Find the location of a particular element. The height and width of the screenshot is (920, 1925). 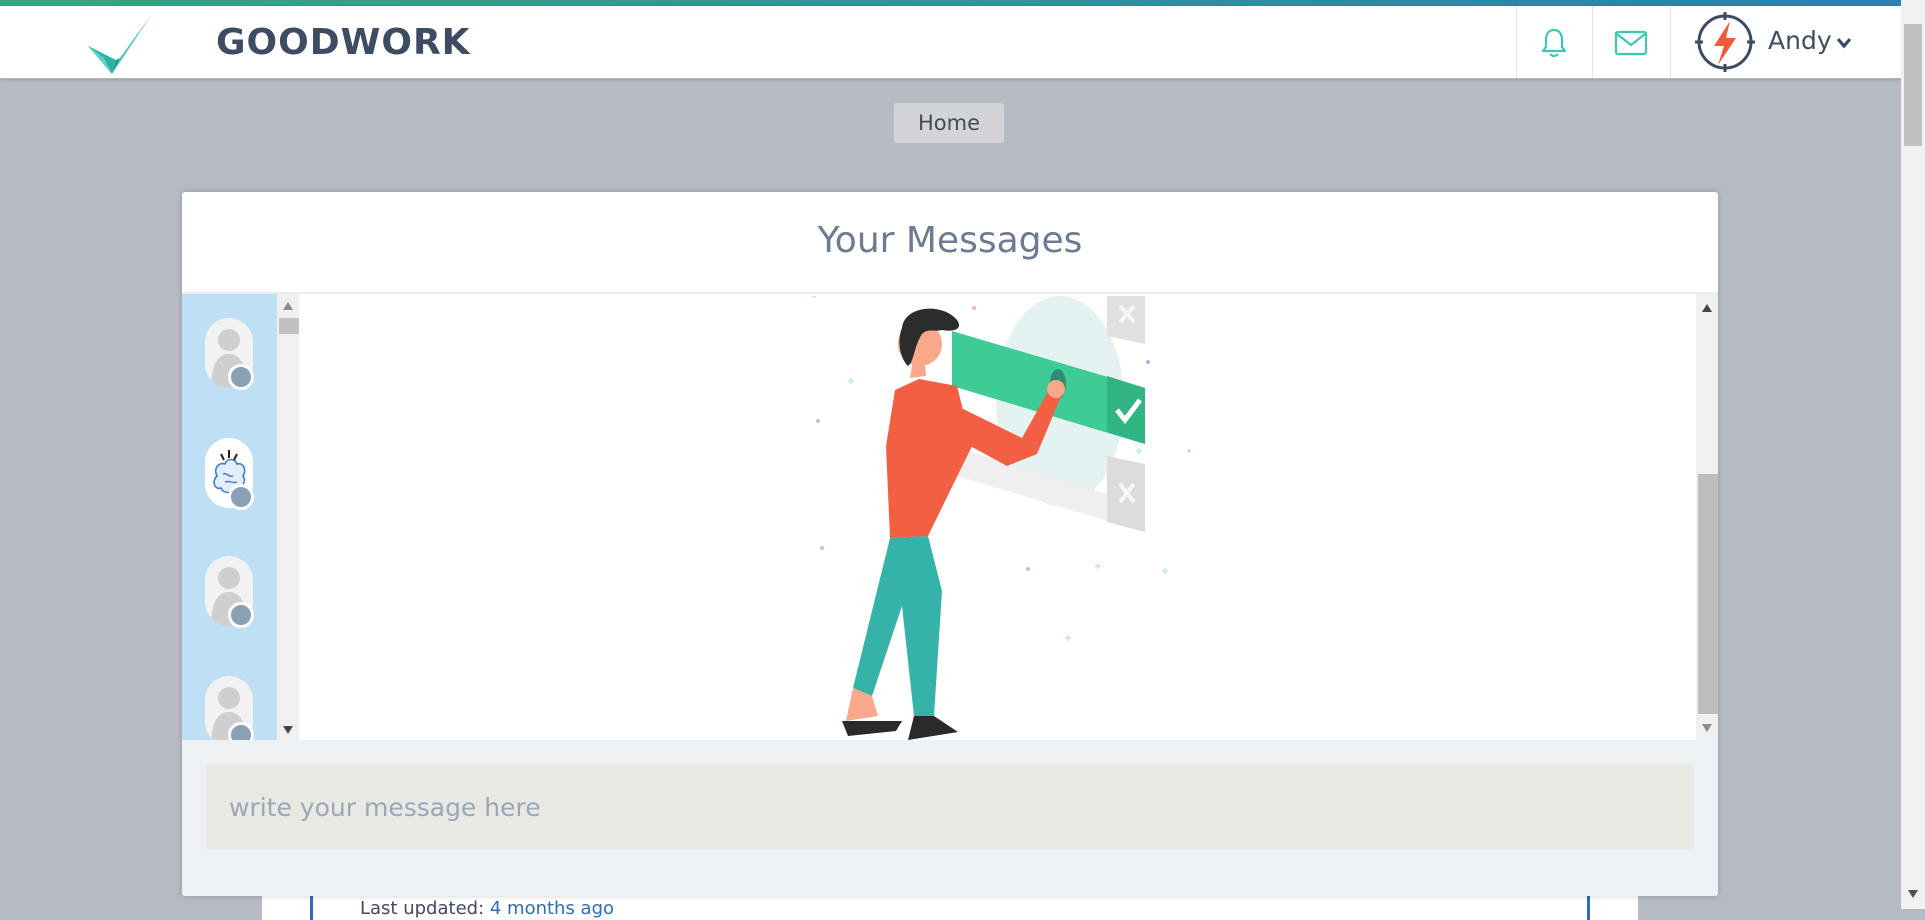

message-thread-scroll-thumb is located at coordinates (1708, 594).